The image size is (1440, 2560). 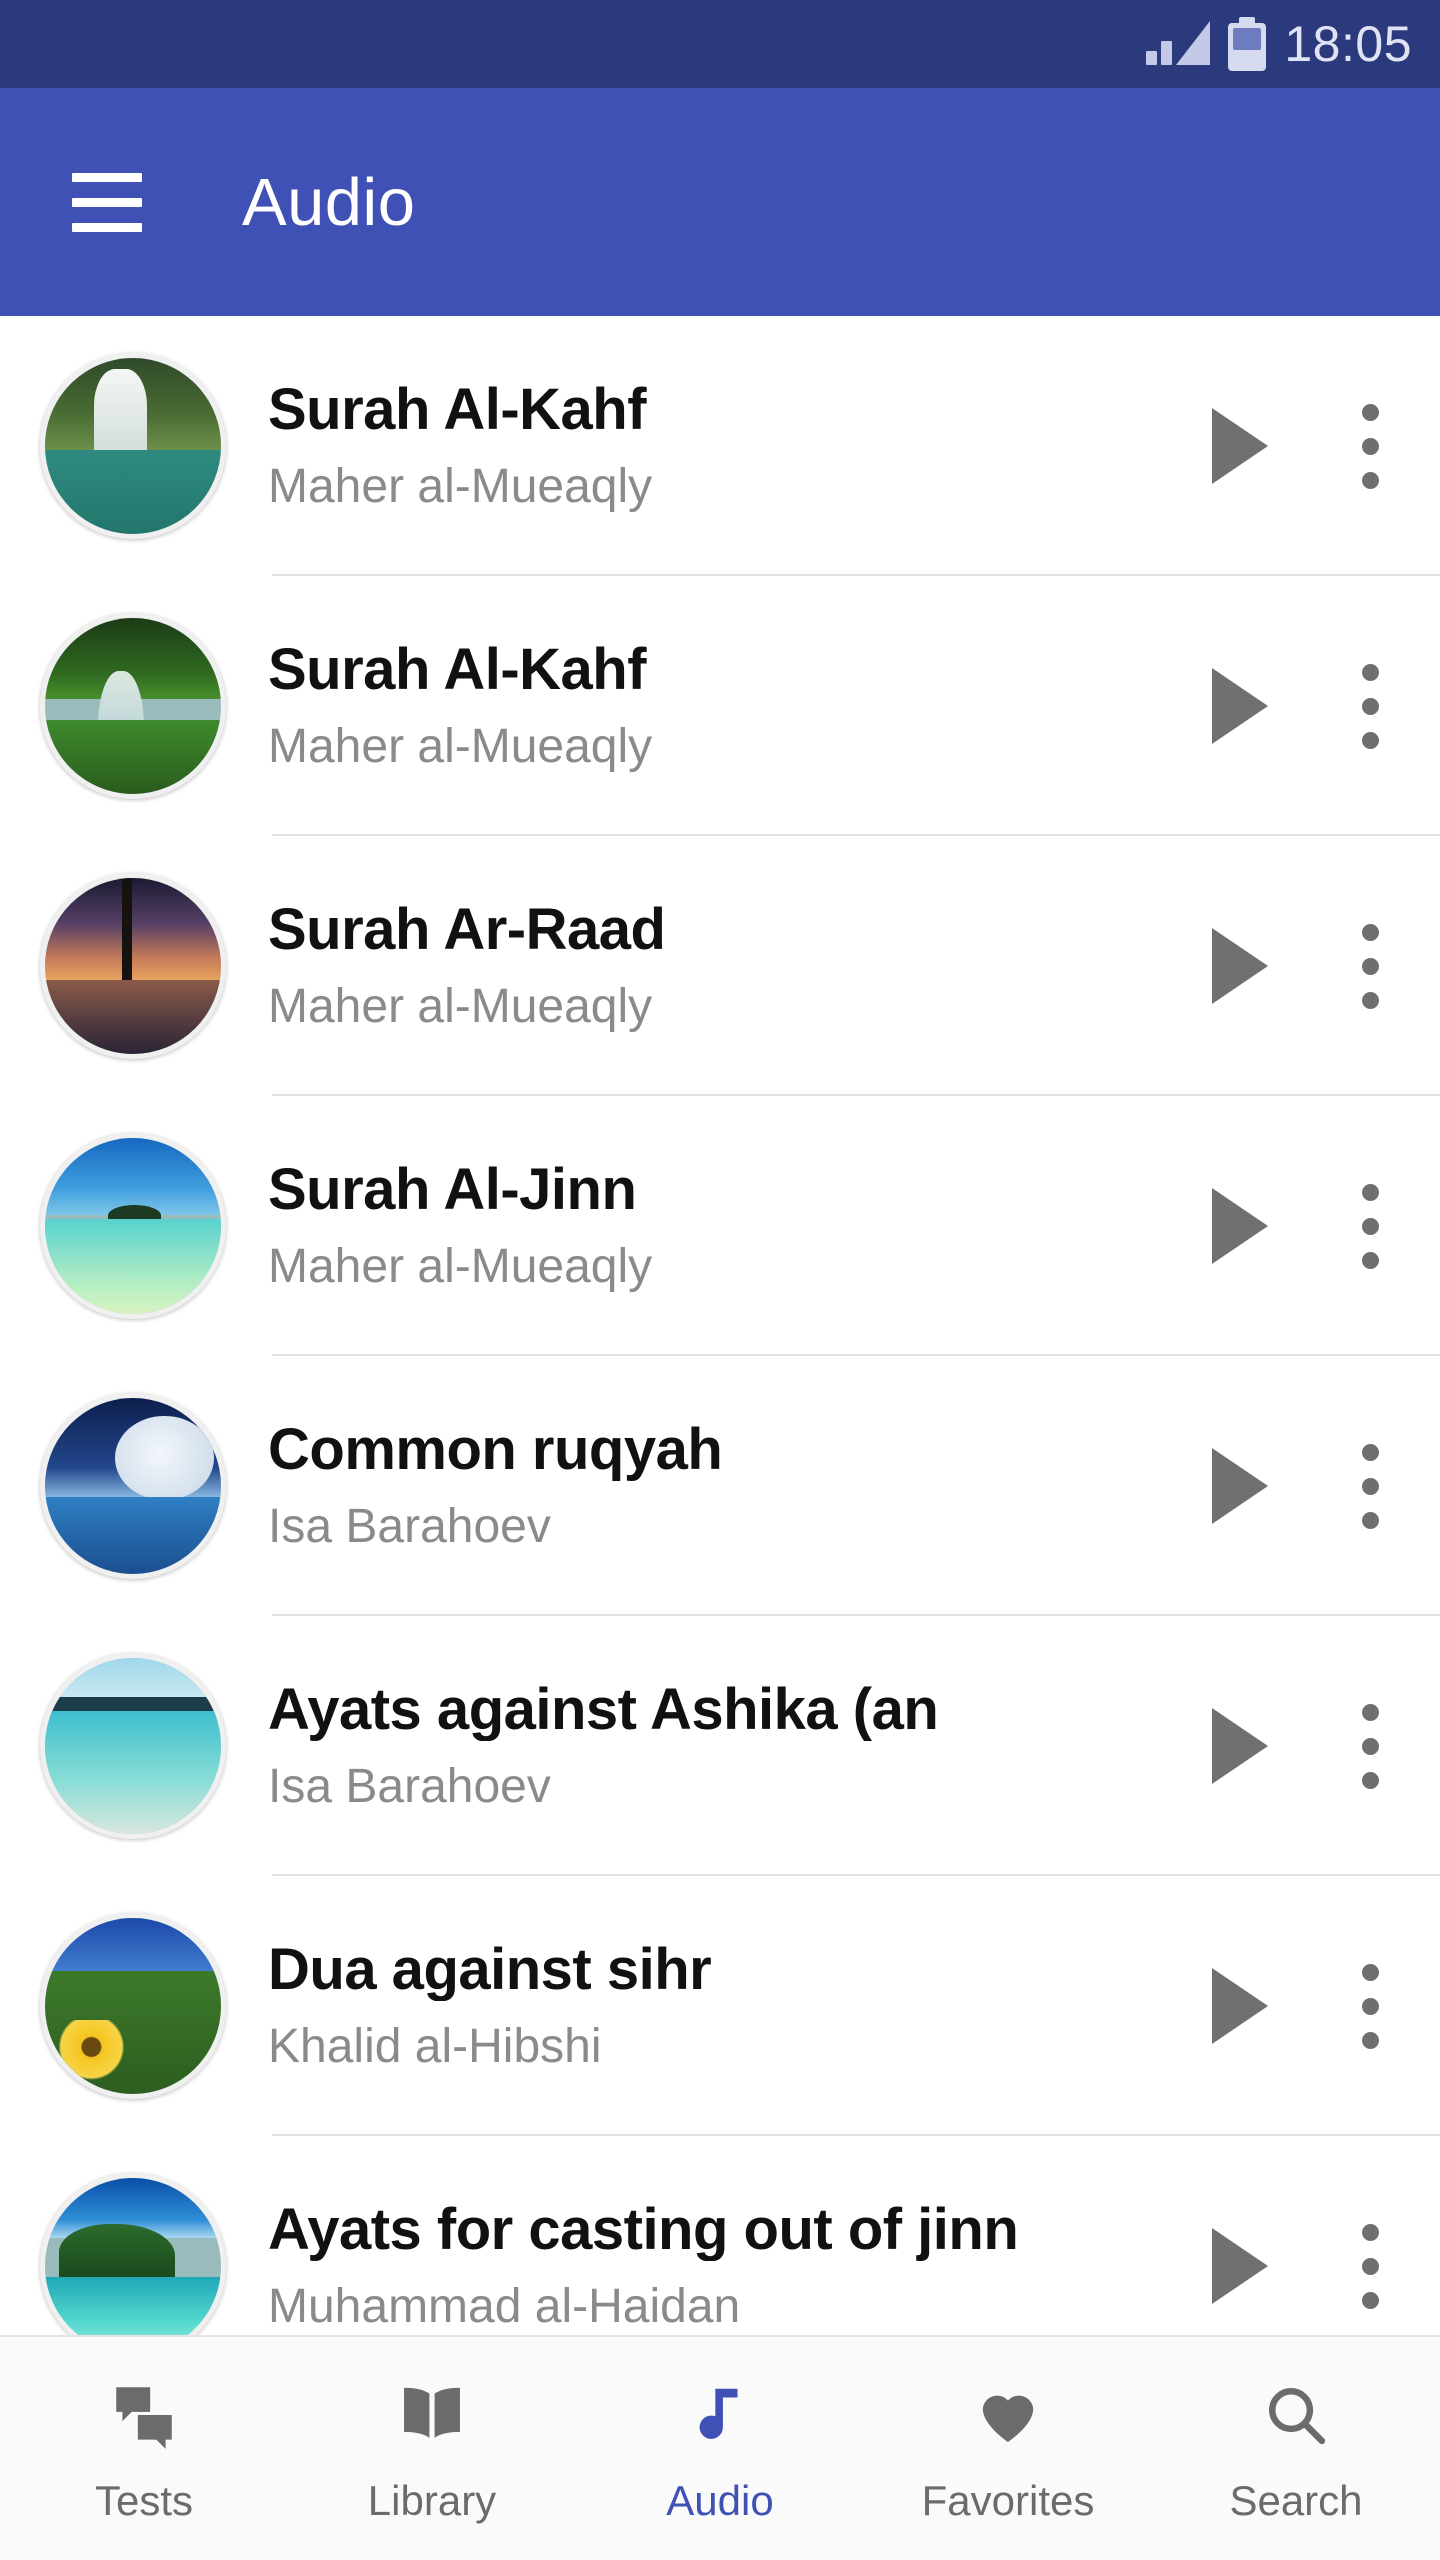 I want to click on list-item-meta: Surah Ar-Raad Maher al-Mueaqly, so click(x=703, y=966).